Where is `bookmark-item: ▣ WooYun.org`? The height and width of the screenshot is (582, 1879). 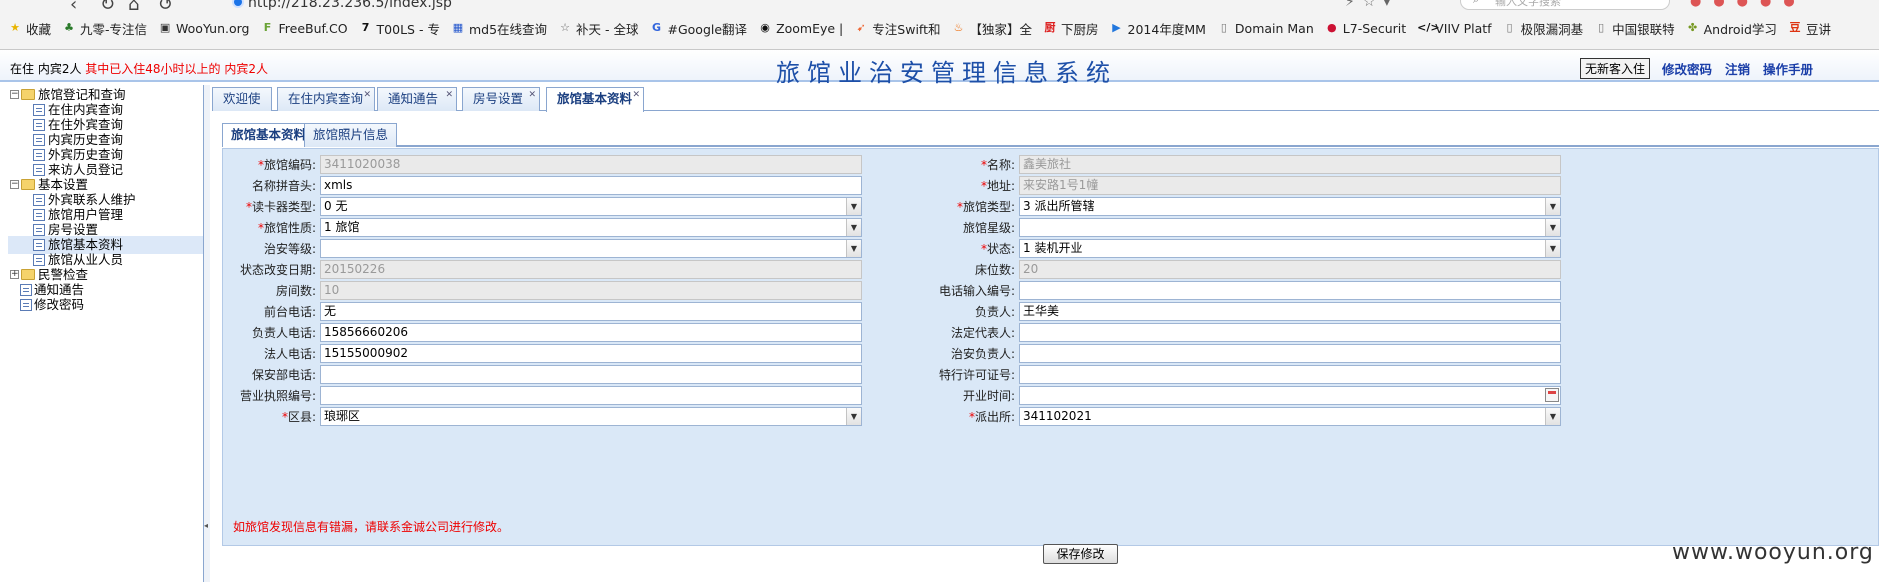
bookmark-item: ▣ WooYun.org is located at coordinates (204, 28).